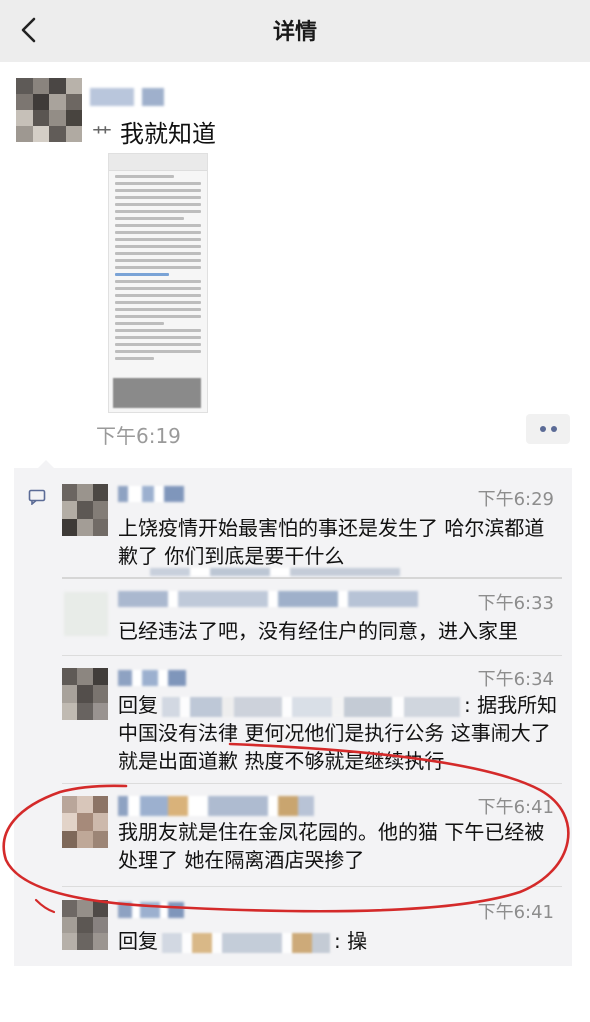  I want to click on page-title: 详情, so click(294, 32).